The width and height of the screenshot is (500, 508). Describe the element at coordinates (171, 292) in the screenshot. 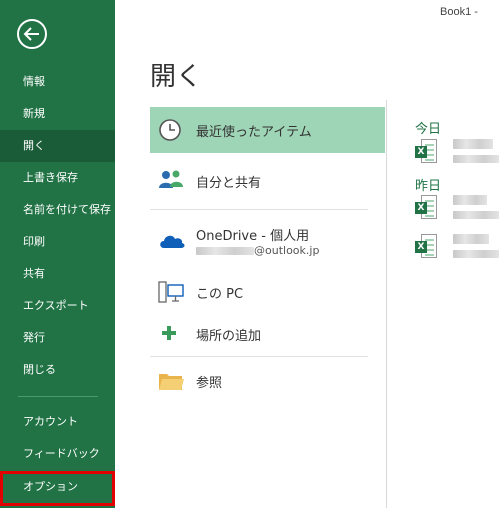

I see `computer-icon` at that location.